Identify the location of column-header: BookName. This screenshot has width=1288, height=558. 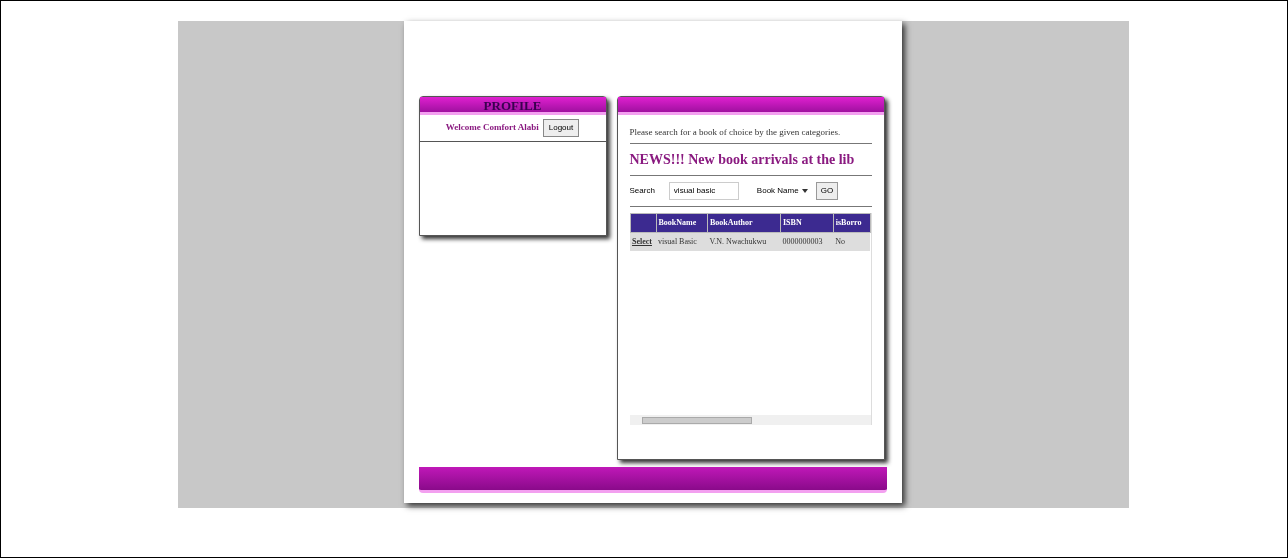
(682, 223).